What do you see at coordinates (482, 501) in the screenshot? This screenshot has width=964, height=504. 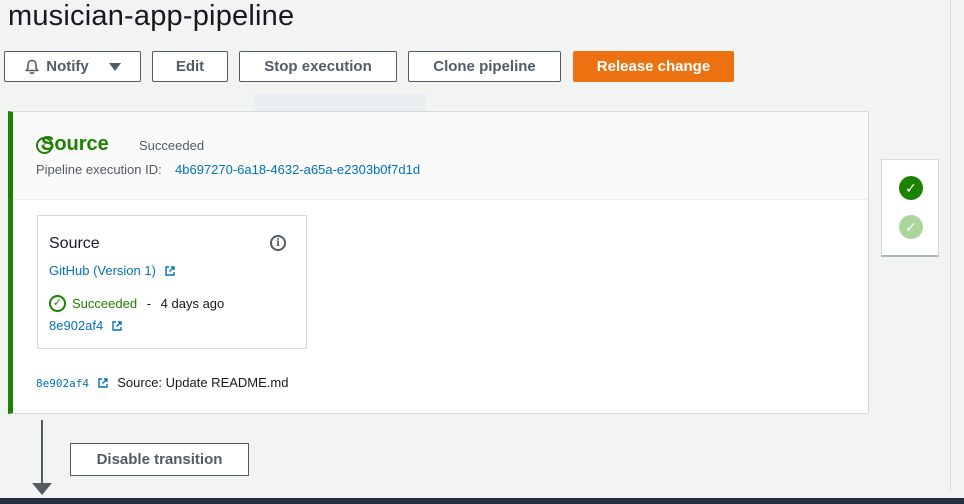 I see `bottom-bar` at bounding box center [482, 501].